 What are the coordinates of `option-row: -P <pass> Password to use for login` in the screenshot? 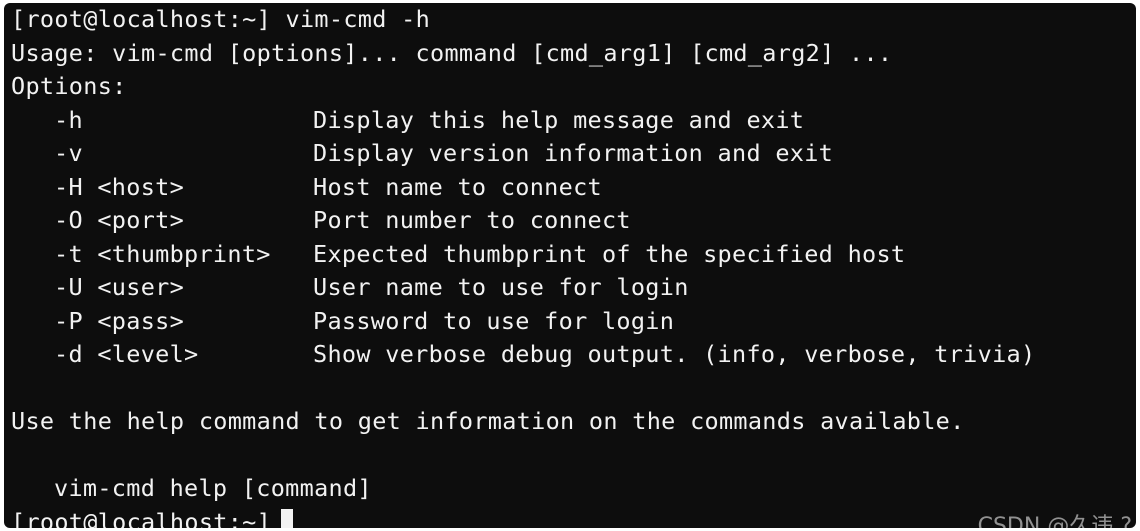 It's located at (573, 322).